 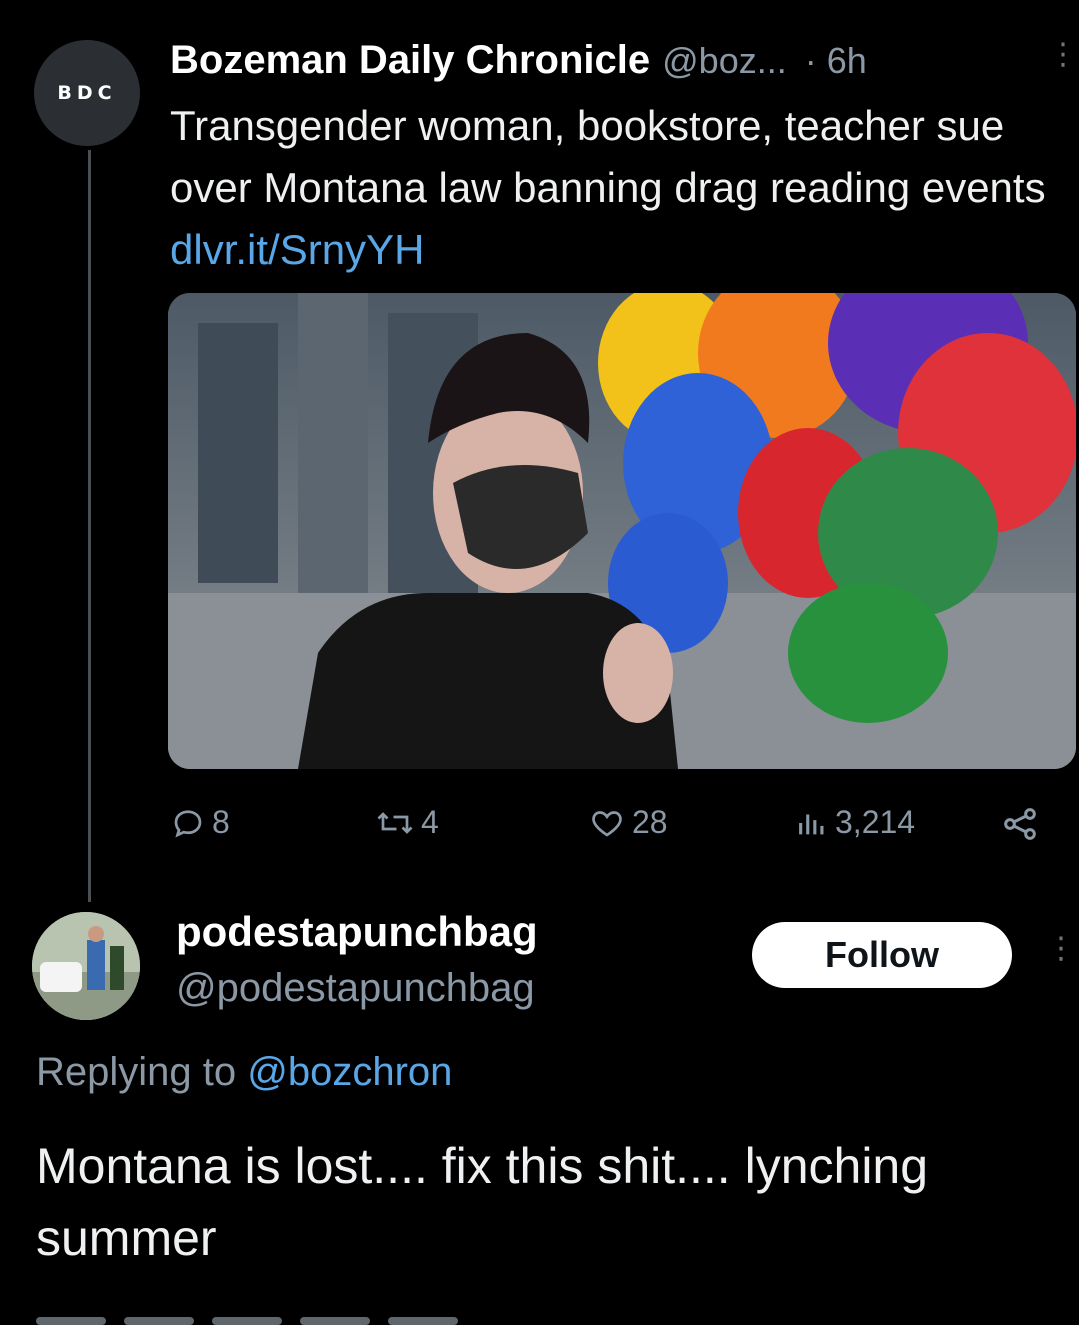 What do you see at coordinates (136, 1072) in the screenshot?
I see `replying-prefix: Replying to` at bounding box center [136, 1072].